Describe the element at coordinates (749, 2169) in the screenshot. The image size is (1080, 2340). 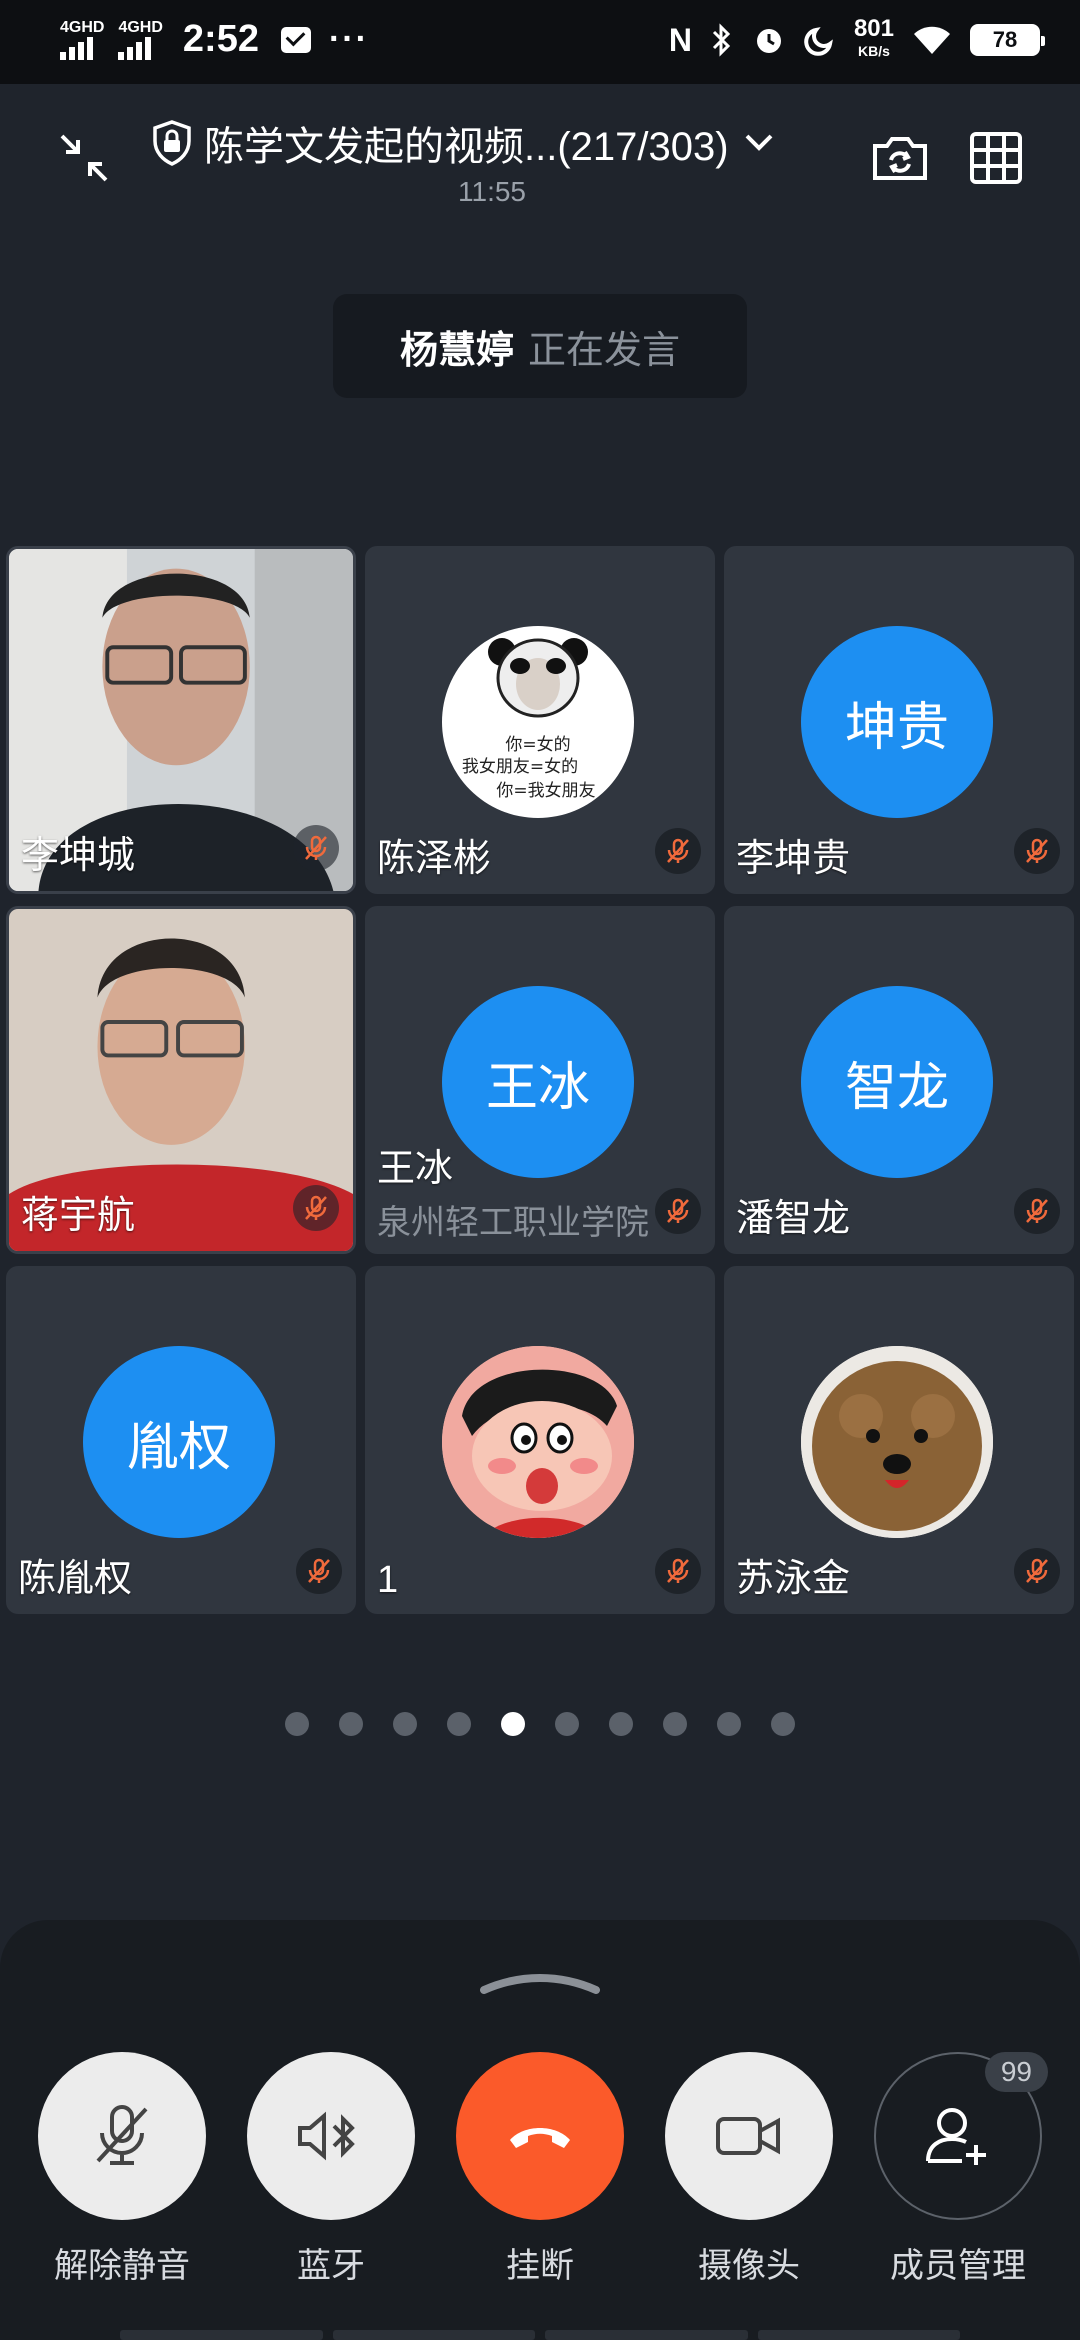
I see `camera-button: 摄像头` at that location.